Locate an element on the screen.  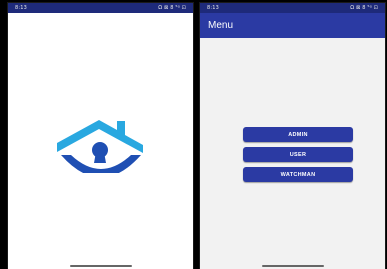
page-title: Menu is located at coordinates (221, 25).